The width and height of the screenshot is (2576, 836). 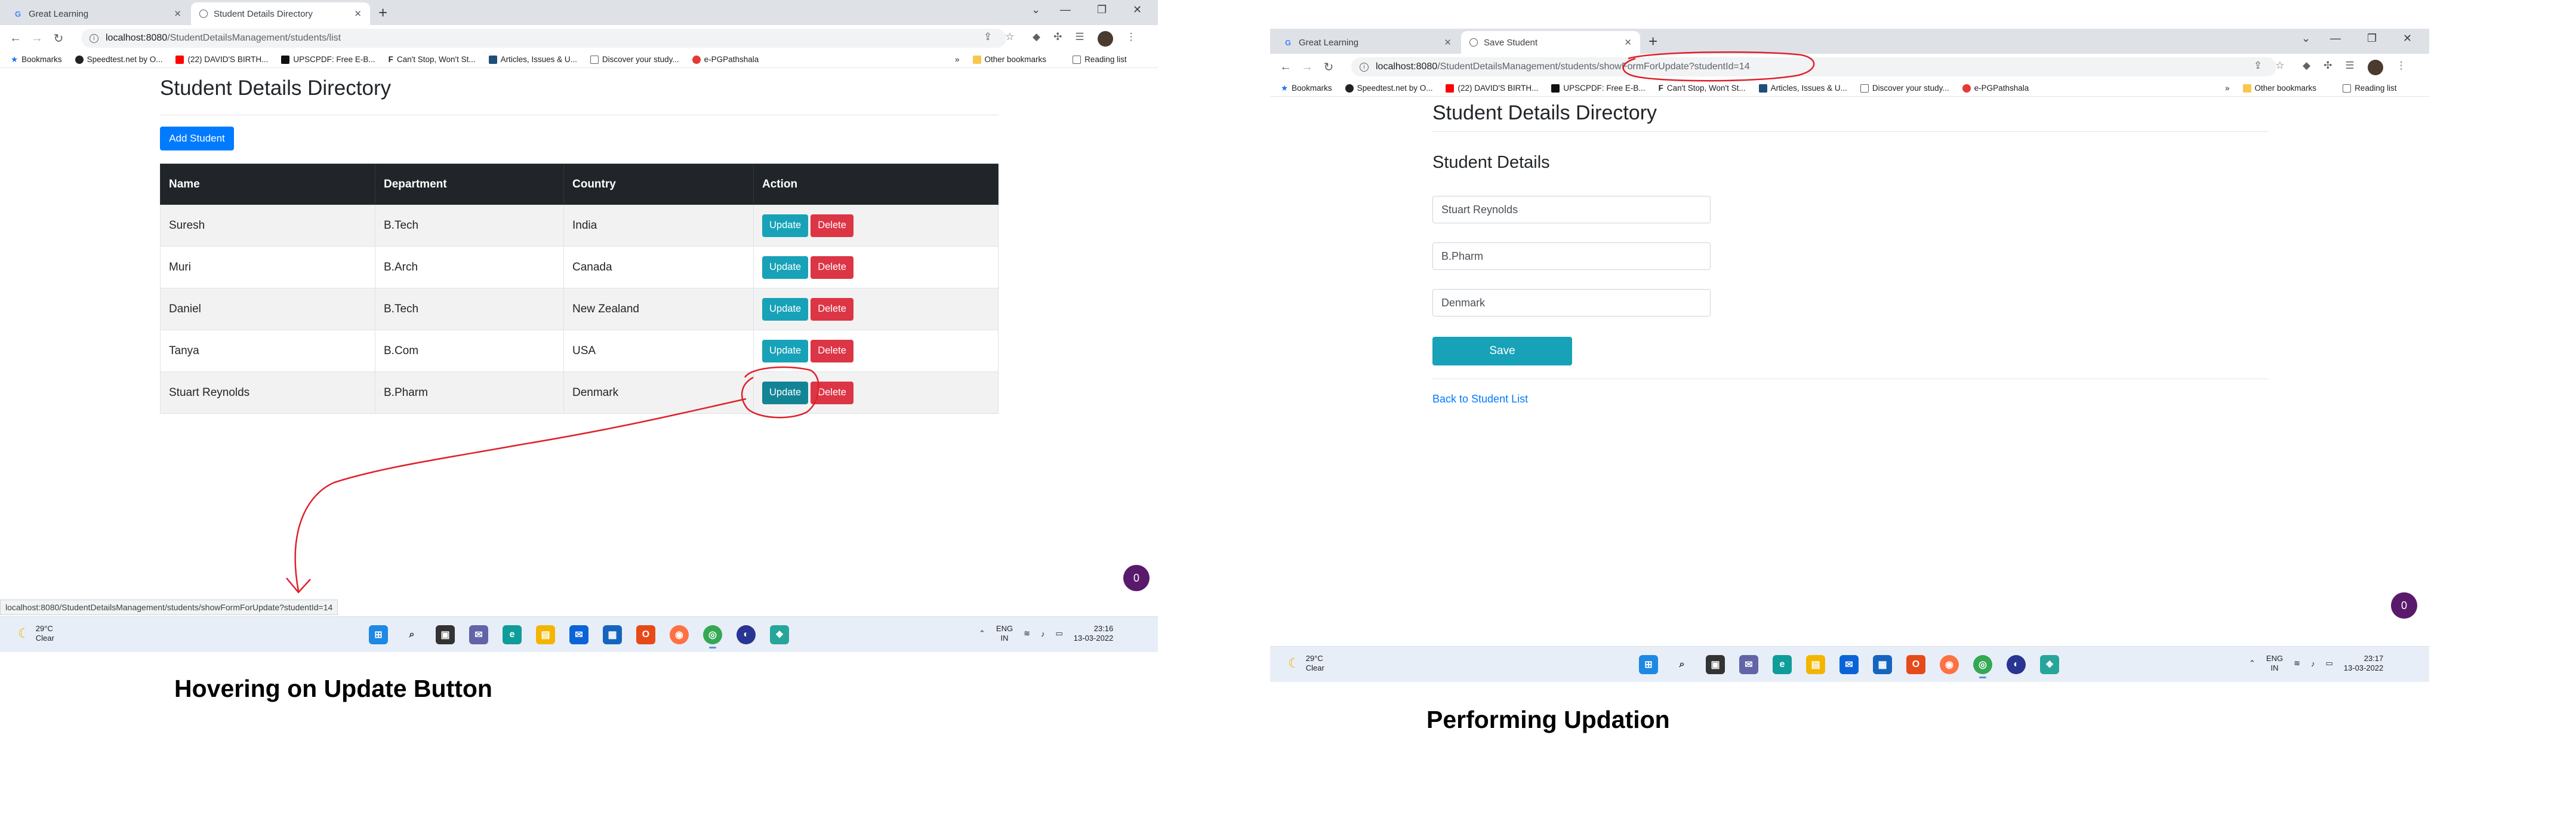 What do you see at coordinates (1502, 351) in the screenshot?
I see `save-button: Save` at bounding box center [1502, 351].